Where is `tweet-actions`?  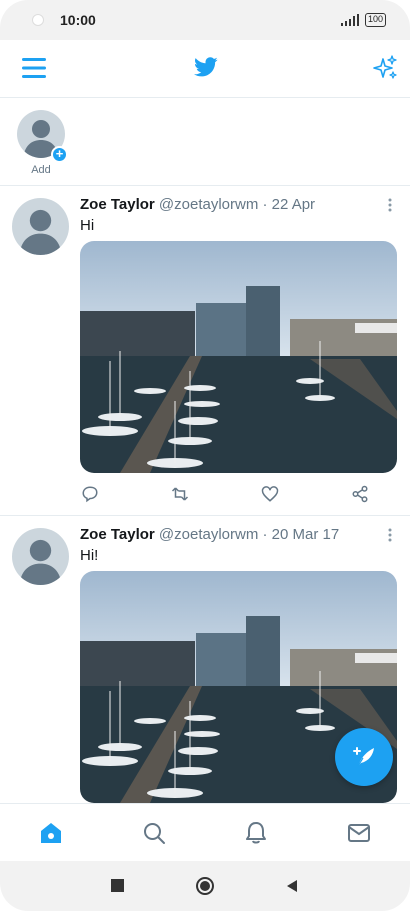
tweet-actions is located at coordinates (225, 495).